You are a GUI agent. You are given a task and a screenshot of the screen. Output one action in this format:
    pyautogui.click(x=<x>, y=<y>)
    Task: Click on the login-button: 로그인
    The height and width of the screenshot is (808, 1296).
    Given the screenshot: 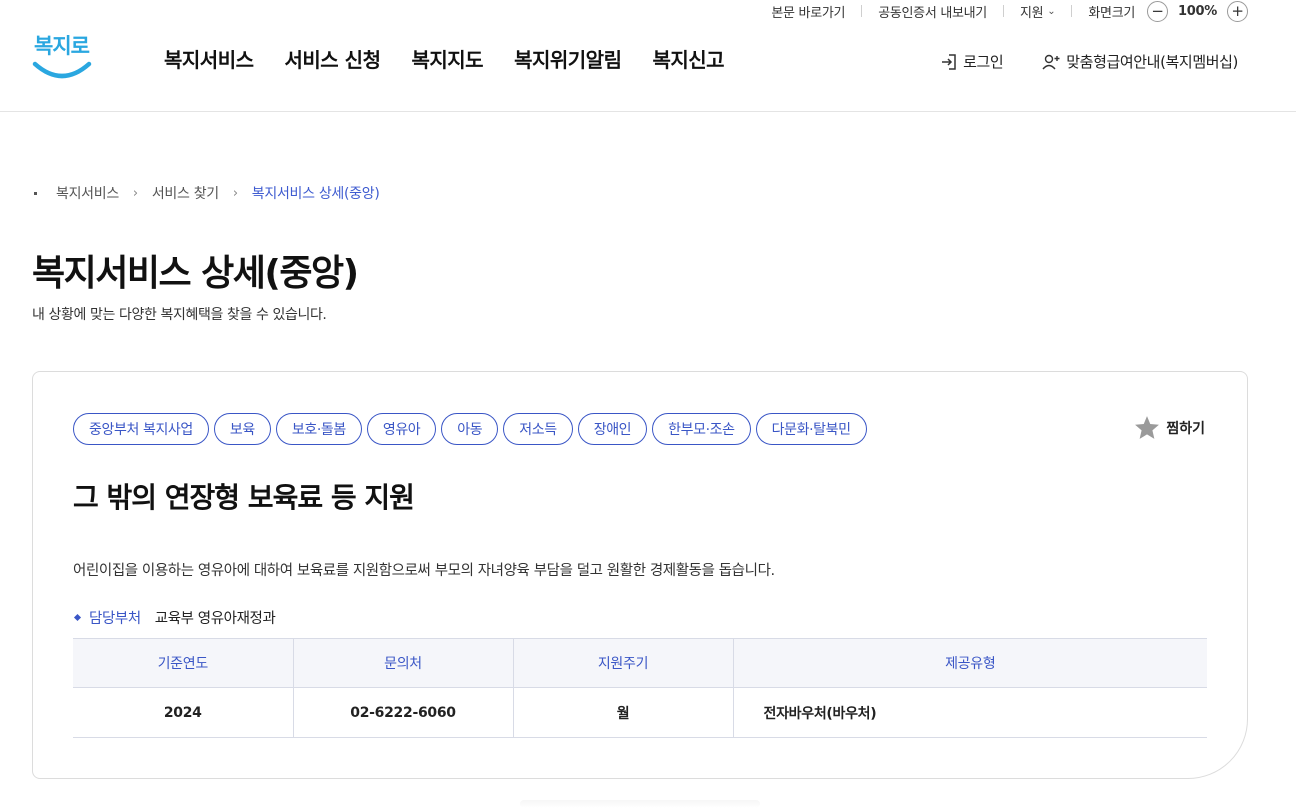 What is the action you would take?
    pyautogui.click(x=972, y=61)
    